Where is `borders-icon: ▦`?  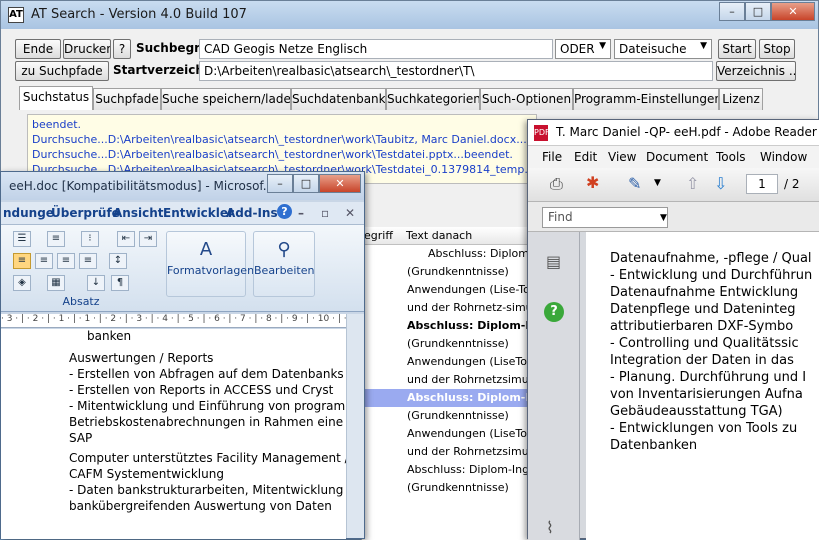
borders-icon: ▦ is located at coordinates (56, 283).